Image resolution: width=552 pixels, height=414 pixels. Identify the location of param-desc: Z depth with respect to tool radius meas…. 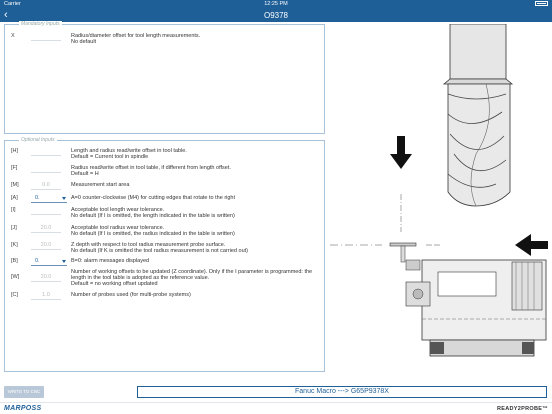
(159, 248).